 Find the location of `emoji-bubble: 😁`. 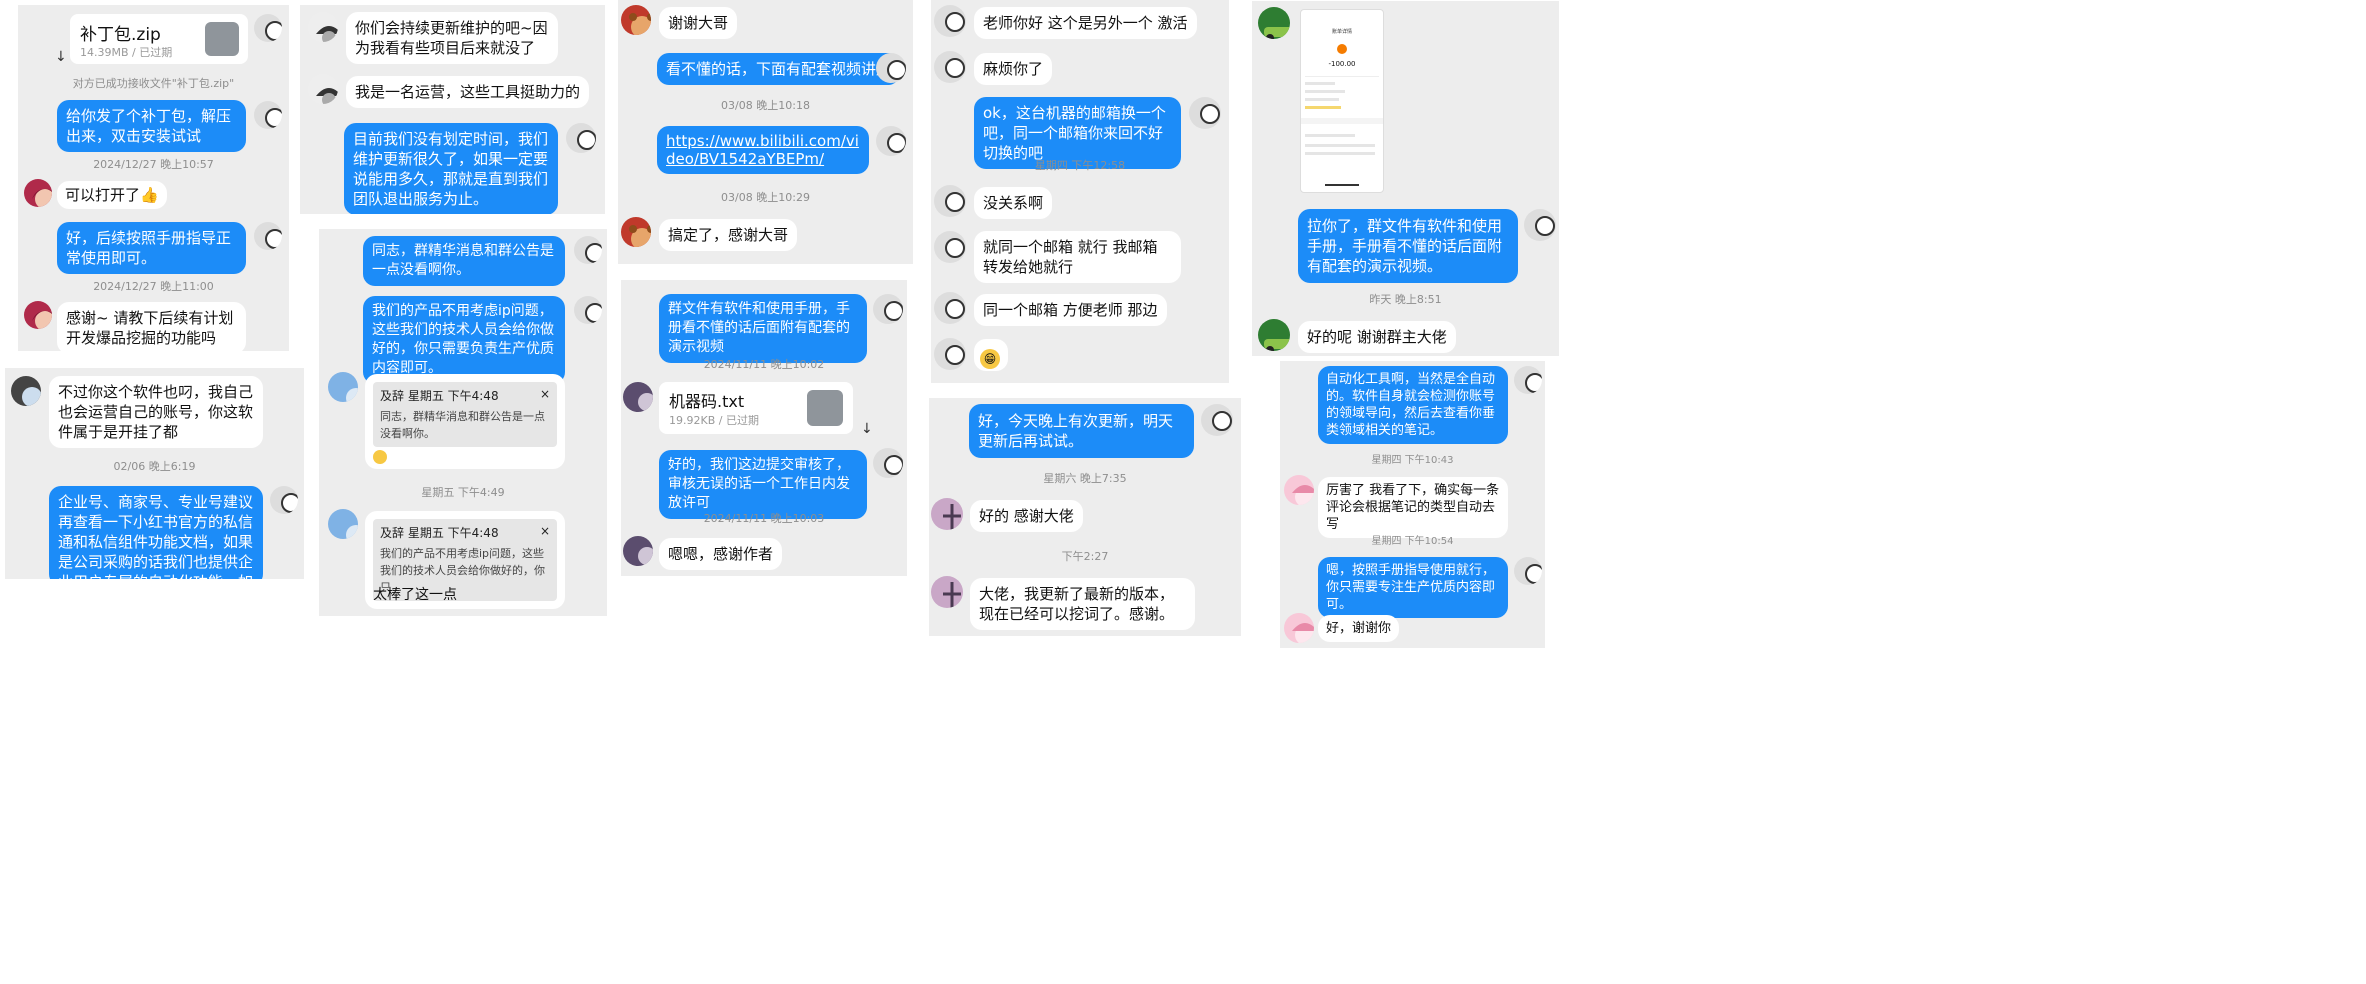

emoji-bubble: 😁 is located at coordinates (991, 355).